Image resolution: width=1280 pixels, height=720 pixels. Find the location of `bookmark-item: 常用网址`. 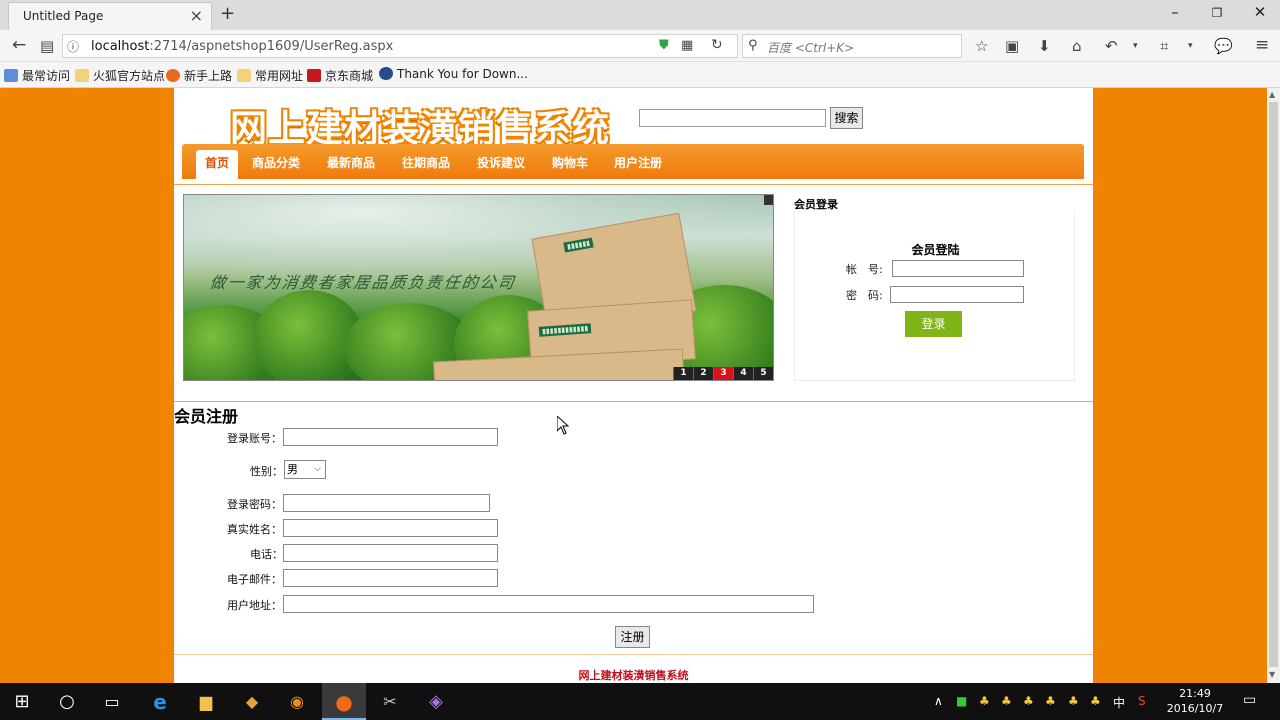

bookmark-item: 常用网址 is located at coordinates (270, 75).